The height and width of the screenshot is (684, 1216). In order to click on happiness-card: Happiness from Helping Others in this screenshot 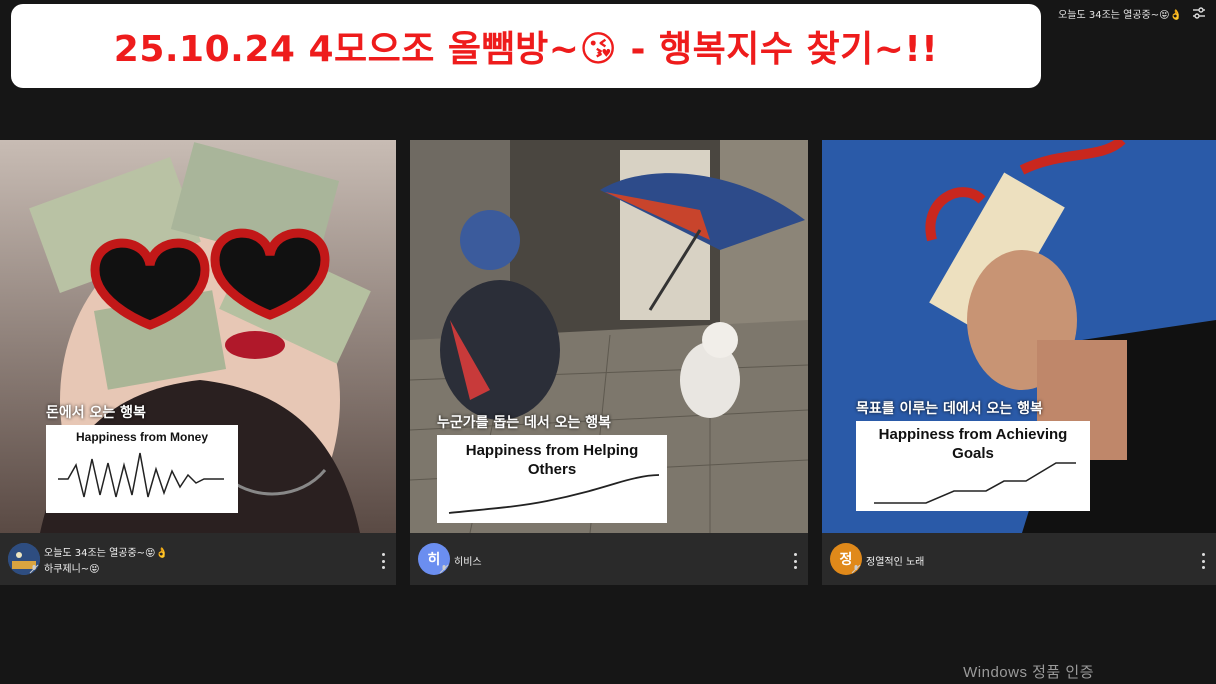, I will do `click(552, 479)`.